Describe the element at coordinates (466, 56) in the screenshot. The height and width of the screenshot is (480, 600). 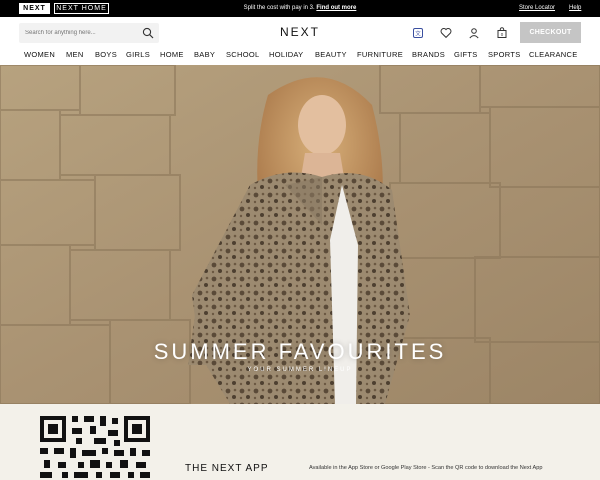
I see `nav-item-gifts: GIFTS` at that location.